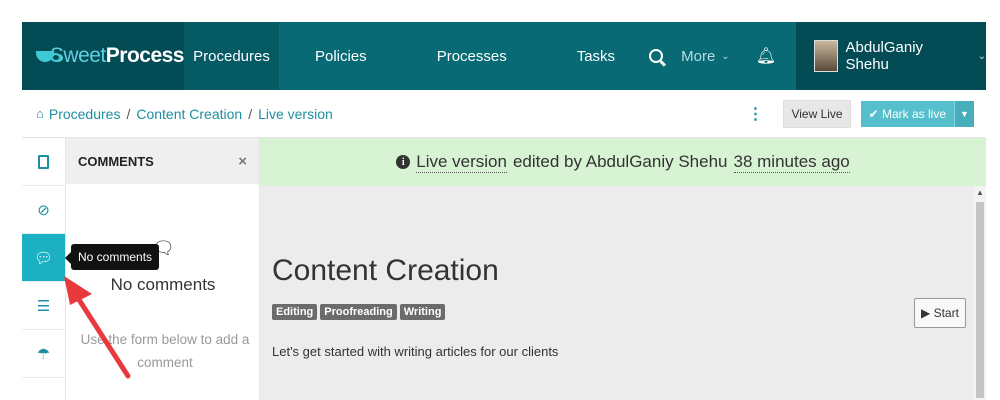  Describe the element at coordinates (596, 56) in the screenshot. I see `nav-tasks: Tasks` at that location.